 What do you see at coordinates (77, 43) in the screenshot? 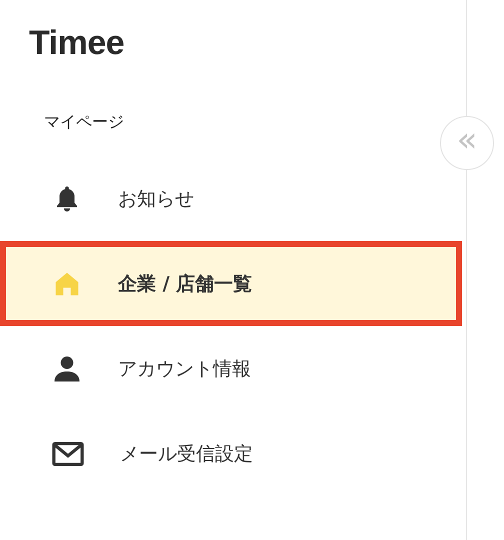
I see `logo: Timee` at bounding box center [77, 43].